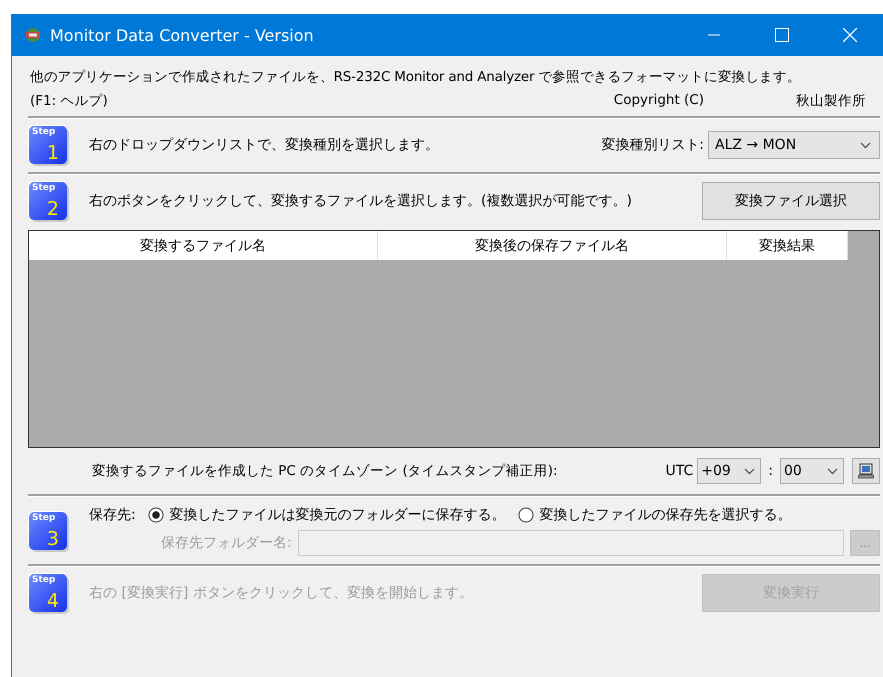 Image resolution: width=883 pixels, height=677 pixels. Describe the element at coordinates (52, 539) in the screenshot. I see `step-number: 3` at that location.